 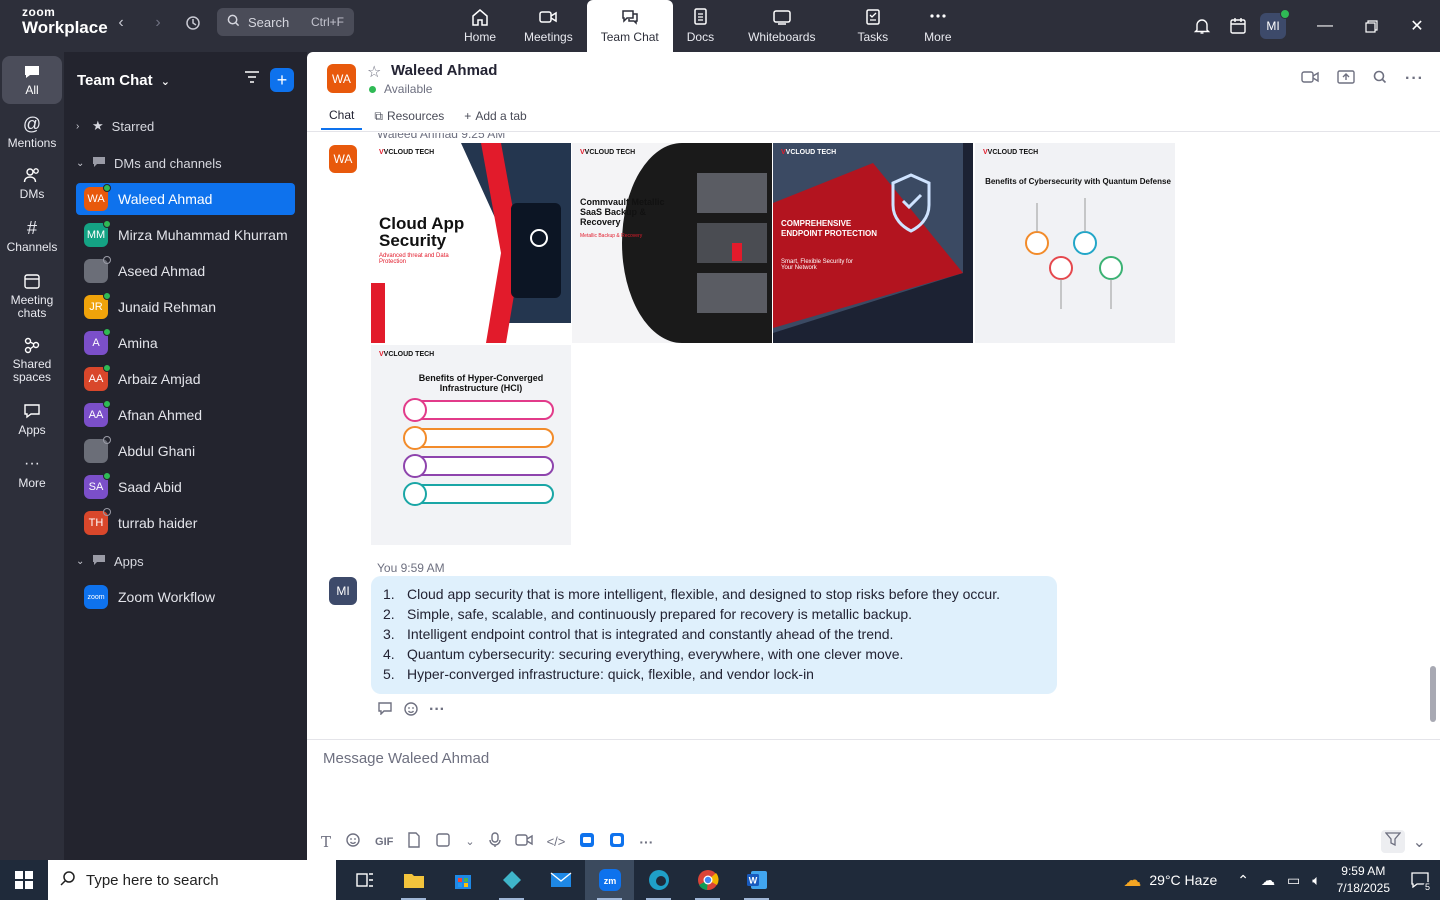 I want to click on user-avatar: MI, so click(x=1275, y=24).